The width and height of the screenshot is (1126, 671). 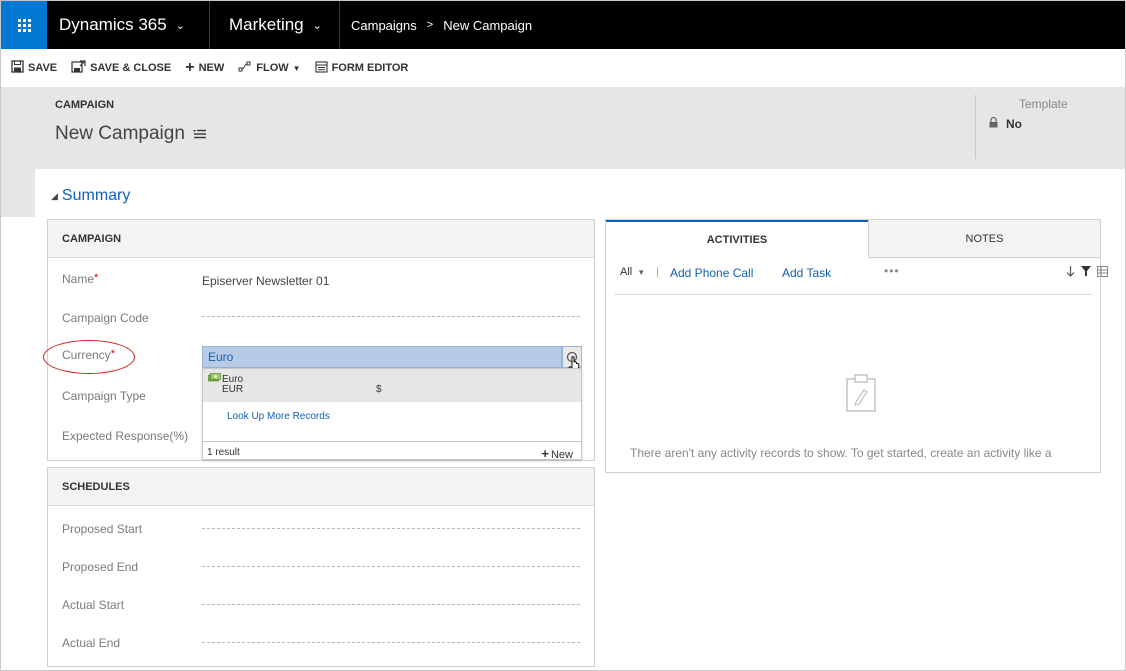 I want to click on tab-notes: NOTES, so click(x=984, y=239).